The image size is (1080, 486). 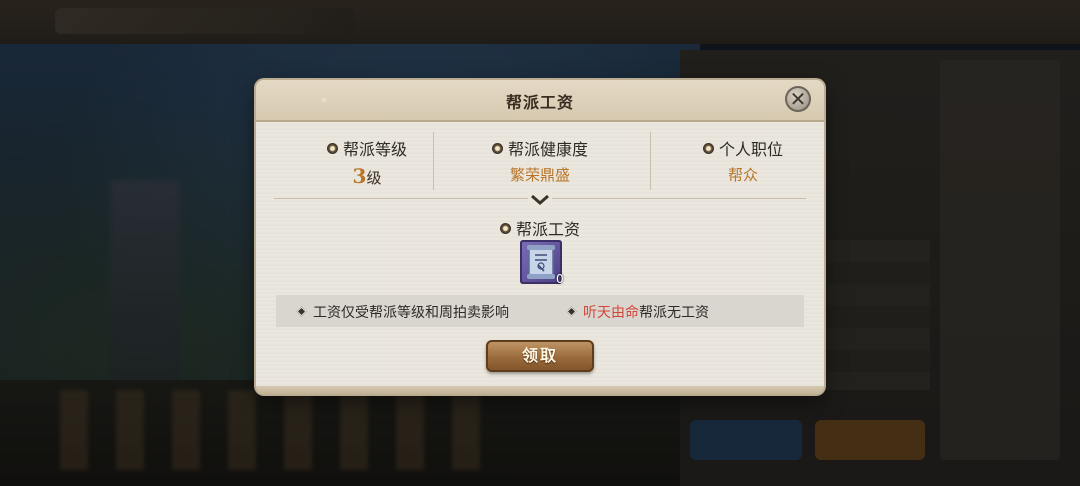 I want to click on dialog-header: 帮派工资 ✕, so click(x=540, y=101).